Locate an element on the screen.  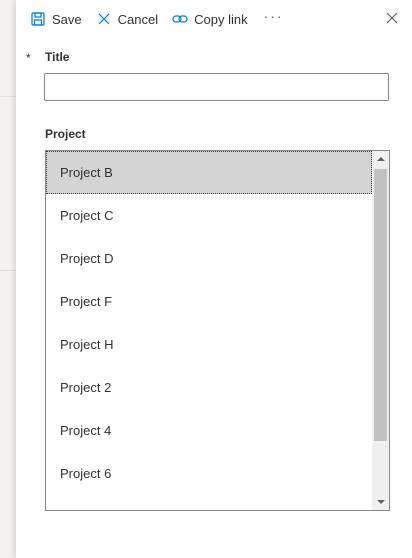
scroll-down-arrow-icon is located at coordinates (380, 501).